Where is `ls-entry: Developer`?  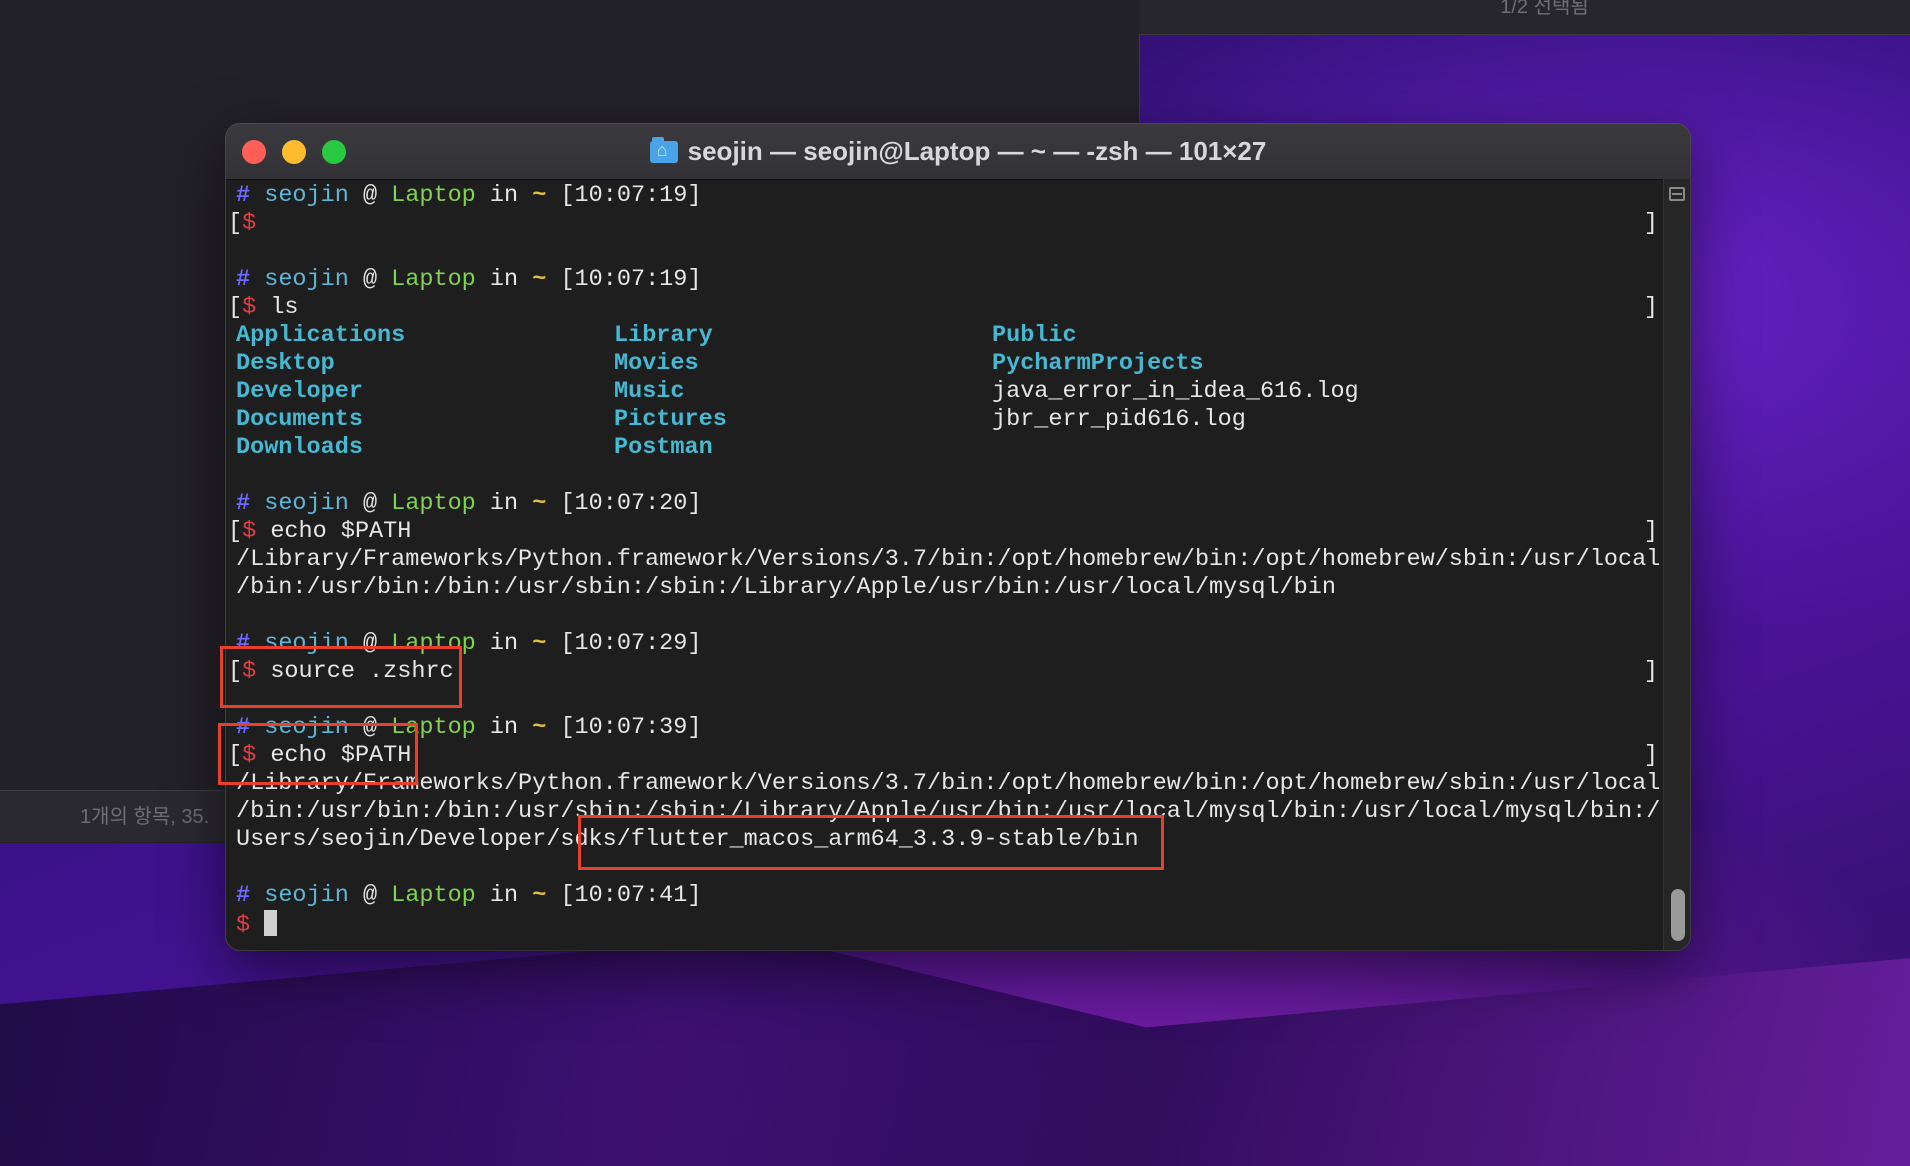 ls-entry: Developer is located at coordinates (299, 391).